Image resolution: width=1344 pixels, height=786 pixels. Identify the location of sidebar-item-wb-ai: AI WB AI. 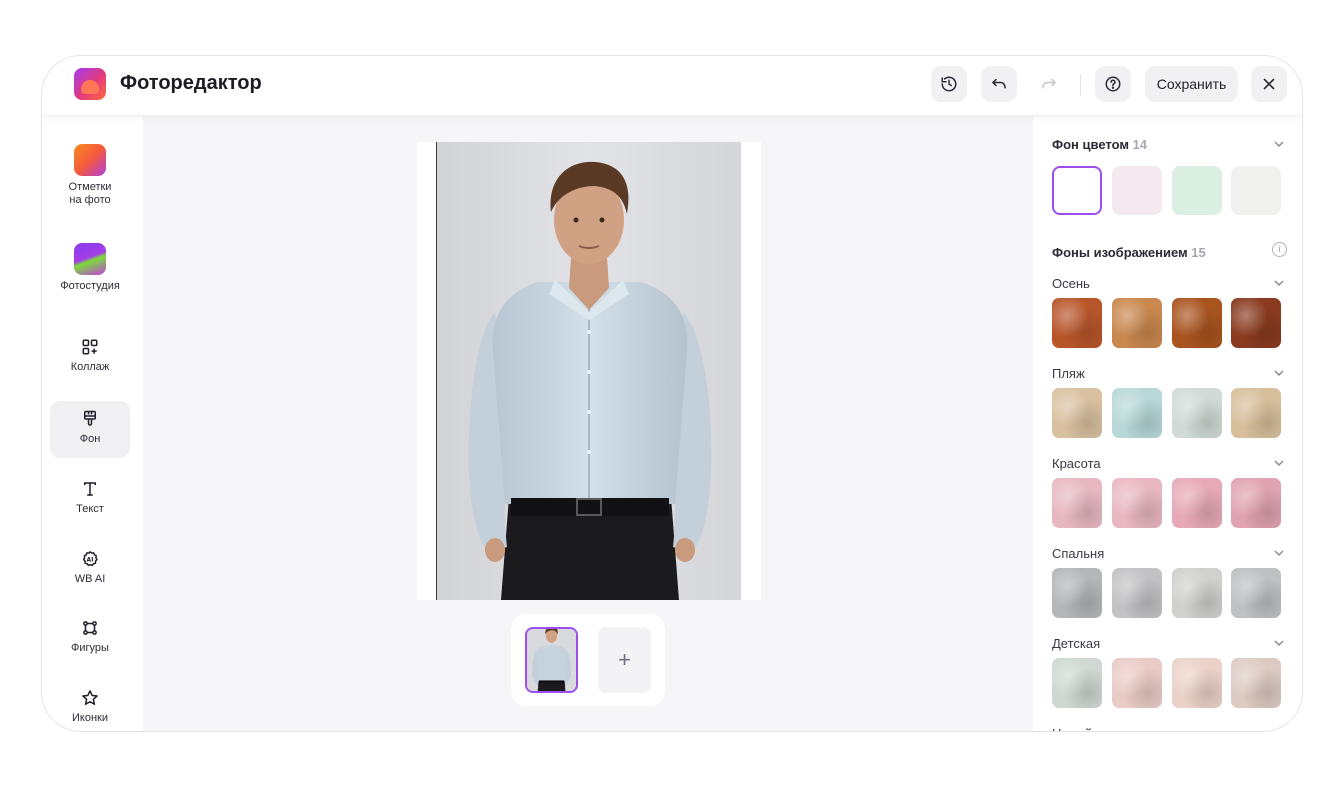
(90, 575).